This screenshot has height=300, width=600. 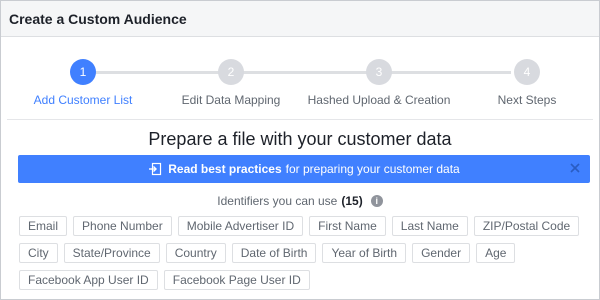 What do you see at coordinates (364, 253) in the screenshot?
I see `identifier-chip: Year of Birth` at bounding box center [364, 253].